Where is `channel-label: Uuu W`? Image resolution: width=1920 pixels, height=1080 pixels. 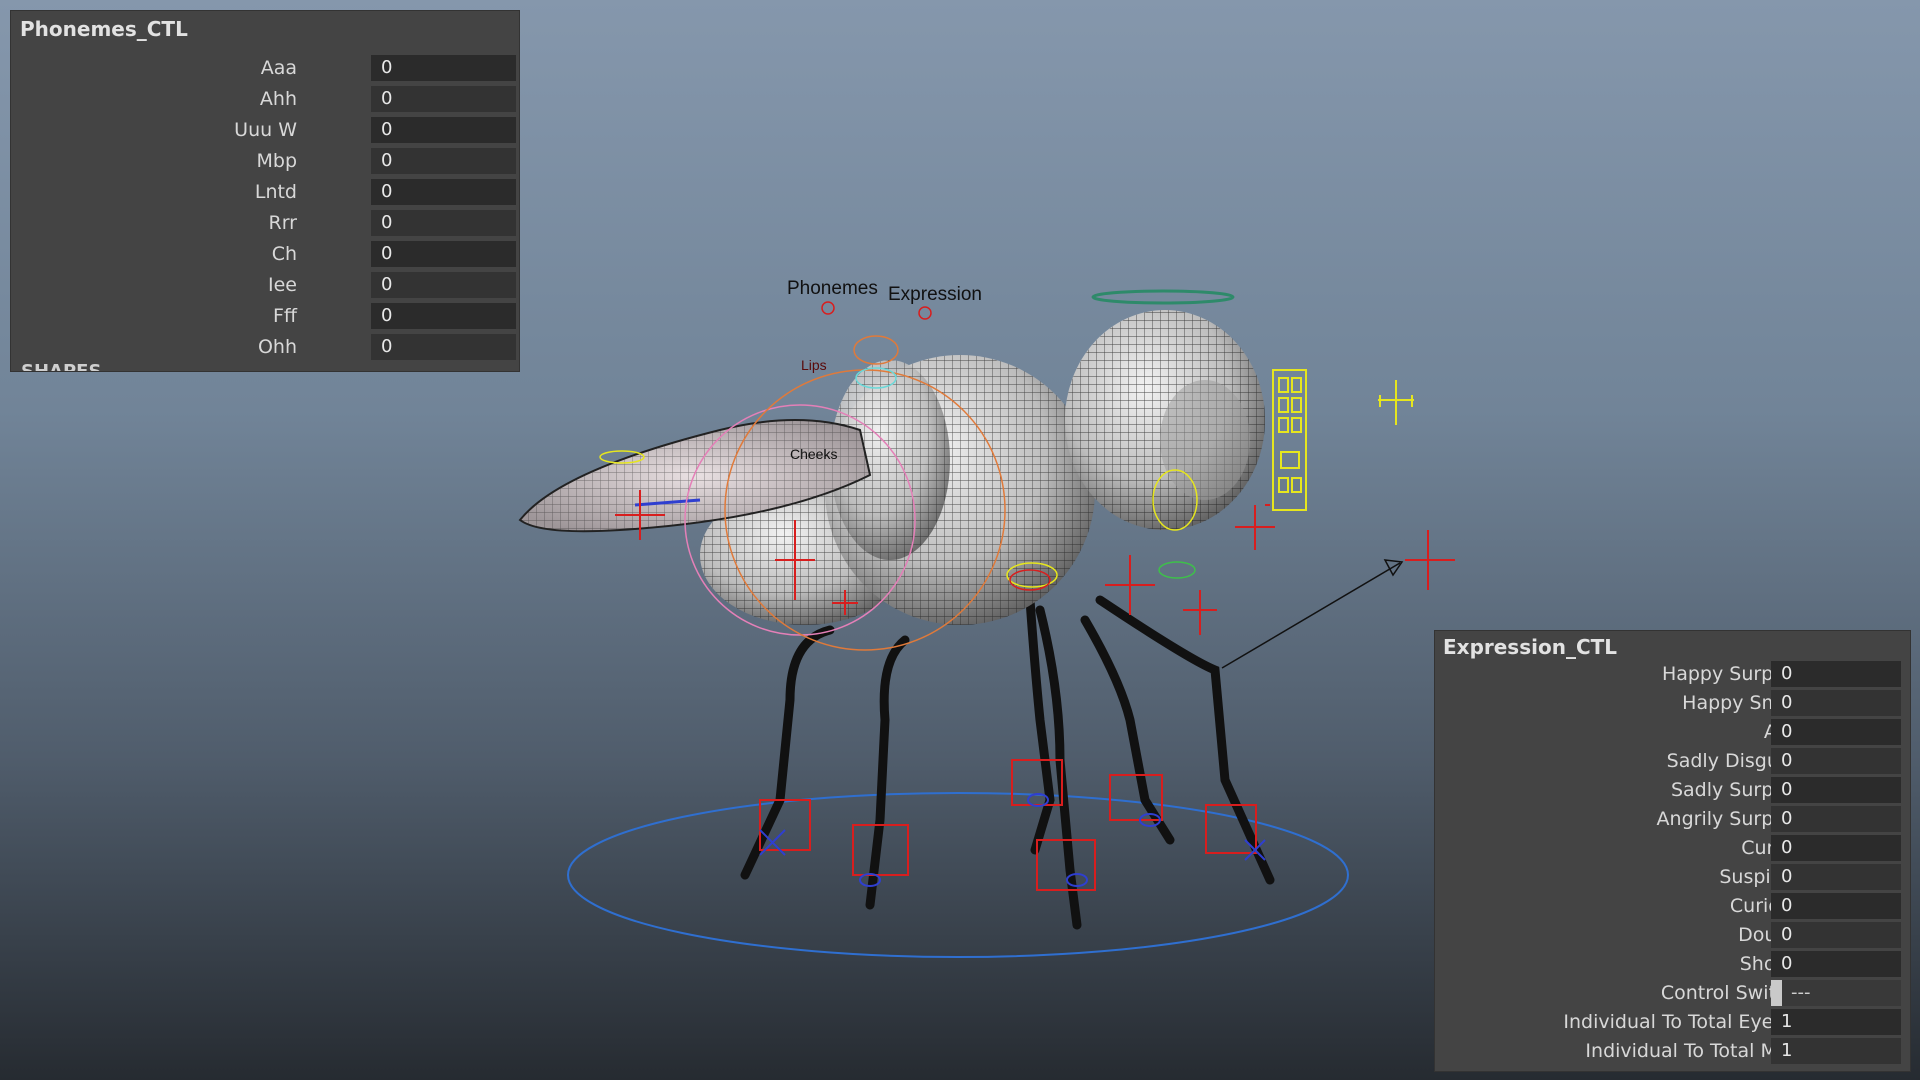 channel-label: Uuu W is located at coordinates (265, 130).